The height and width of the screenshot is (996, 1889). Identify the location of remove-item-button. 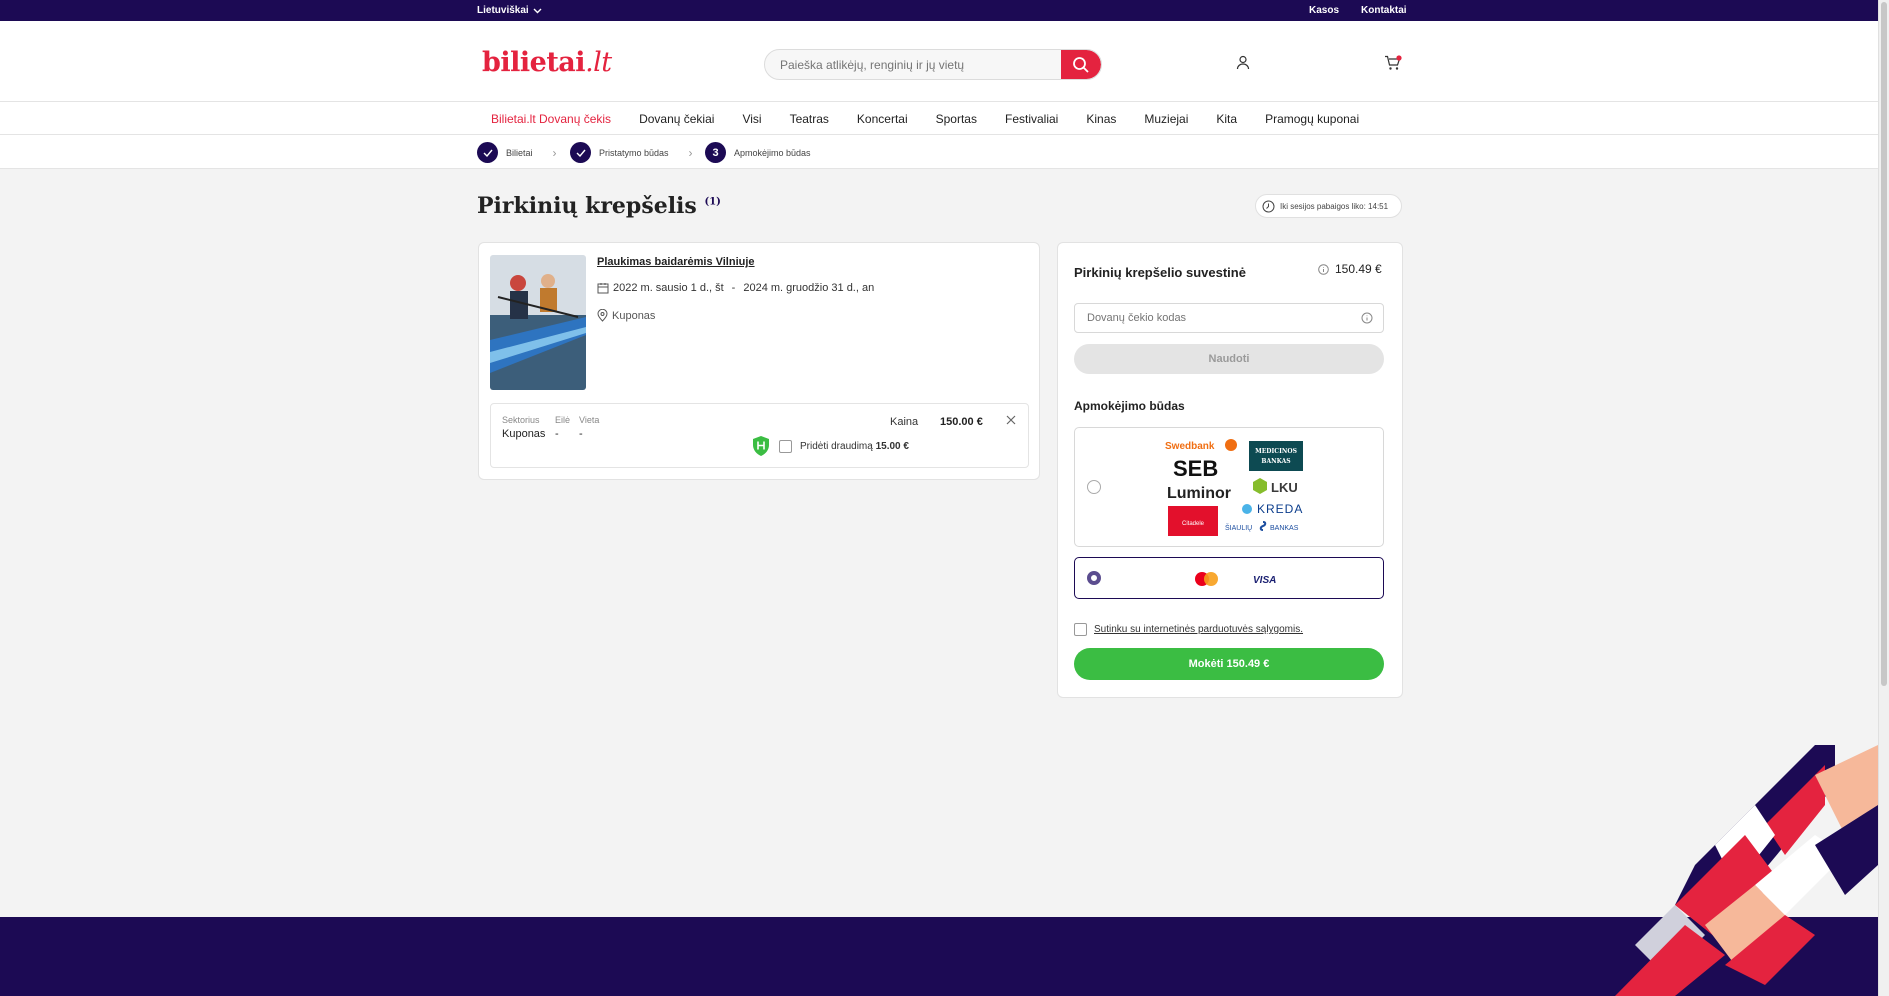
(1012, 420).